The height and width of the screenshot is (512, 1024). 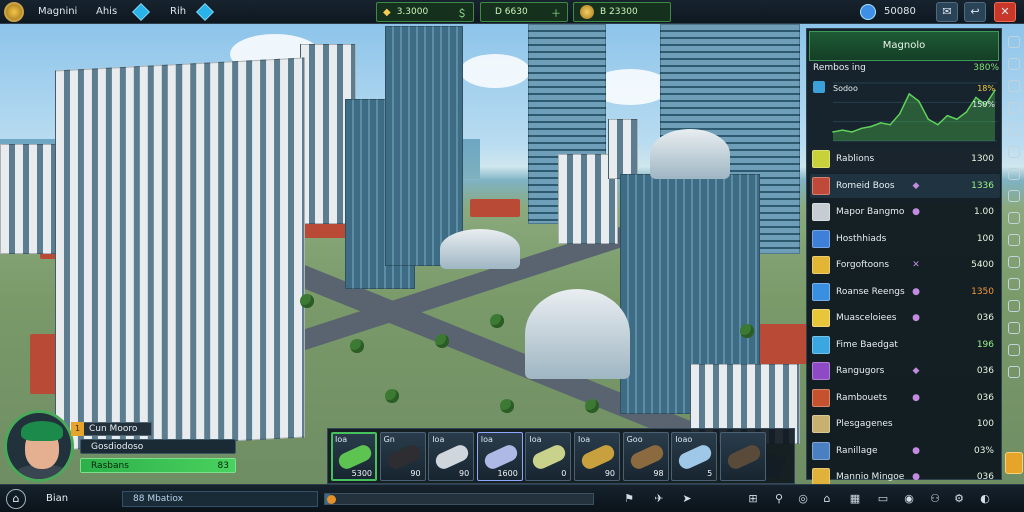 I want to click on player-name: Magnini, so click(x=57, y=11).